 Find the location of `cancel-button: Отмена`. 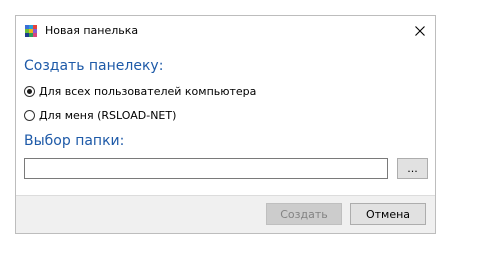

cancel-button: Отмена is located at coordinates (388, 214).